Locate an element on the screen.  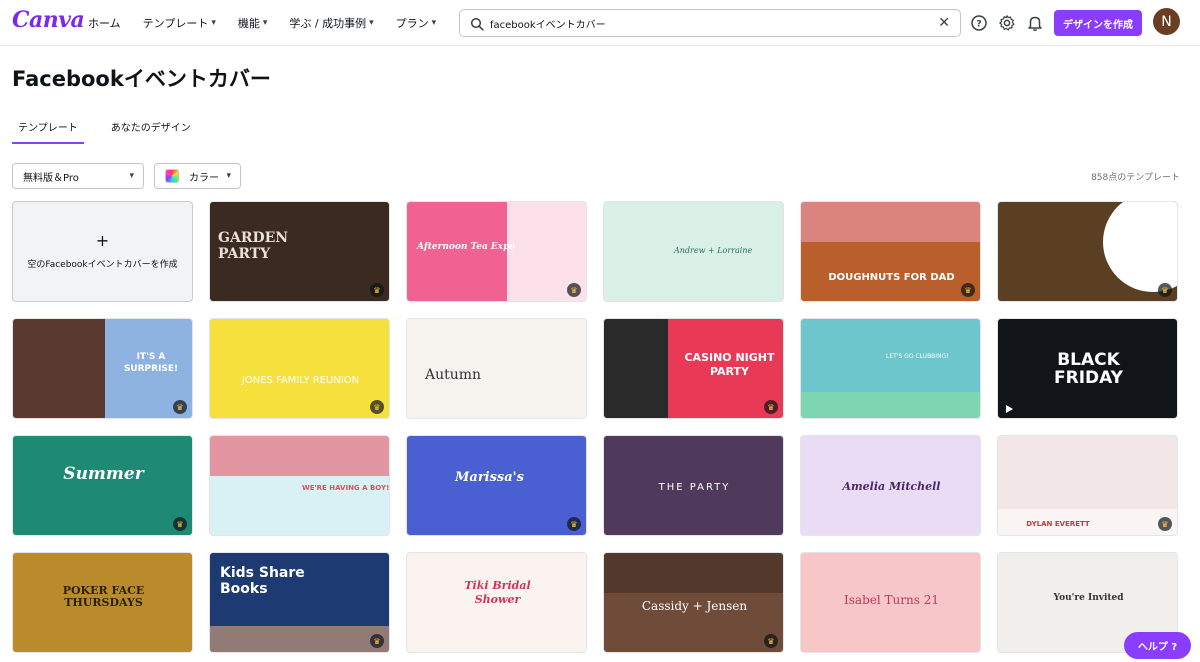
tabs: テンプレート あなたのデザイン is located at coordinates (115, 131).